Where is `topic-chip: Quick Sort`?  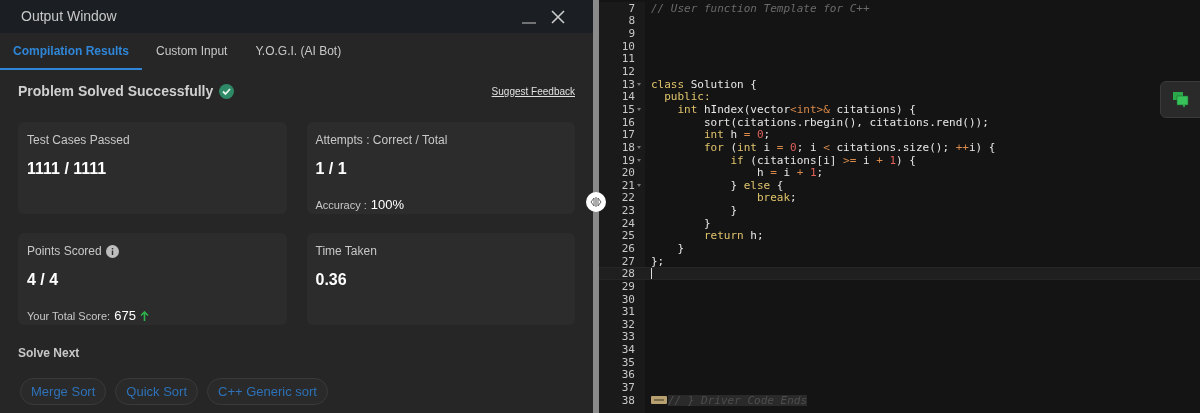 topic-chip: Quick Sort is located at coordinates (156, 391).